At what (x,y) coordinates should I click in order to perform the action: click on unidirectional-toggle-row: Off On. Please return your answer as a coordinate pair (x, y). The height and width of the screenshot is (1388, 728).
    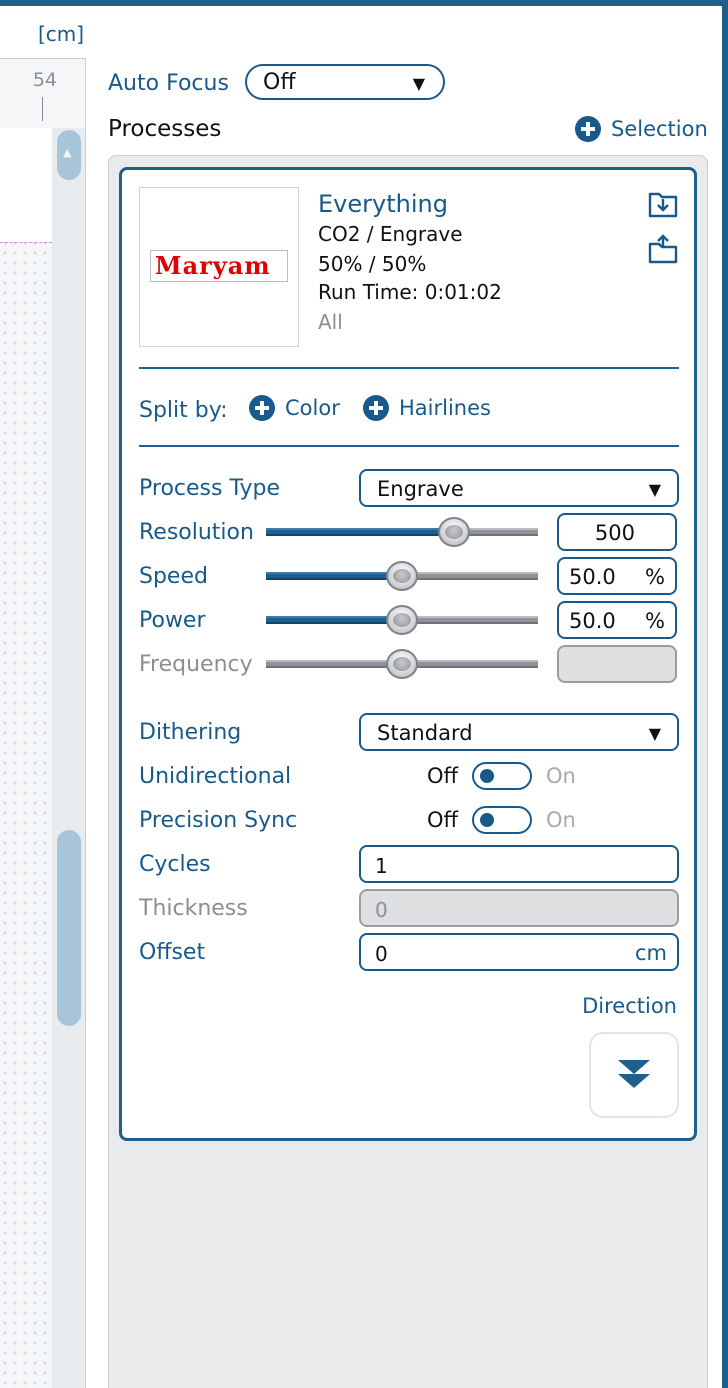
    Looking at the image, I should click on (499, 776).